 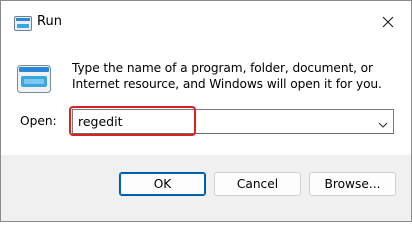 I want to click on close-button, so click(x=388, y=22).